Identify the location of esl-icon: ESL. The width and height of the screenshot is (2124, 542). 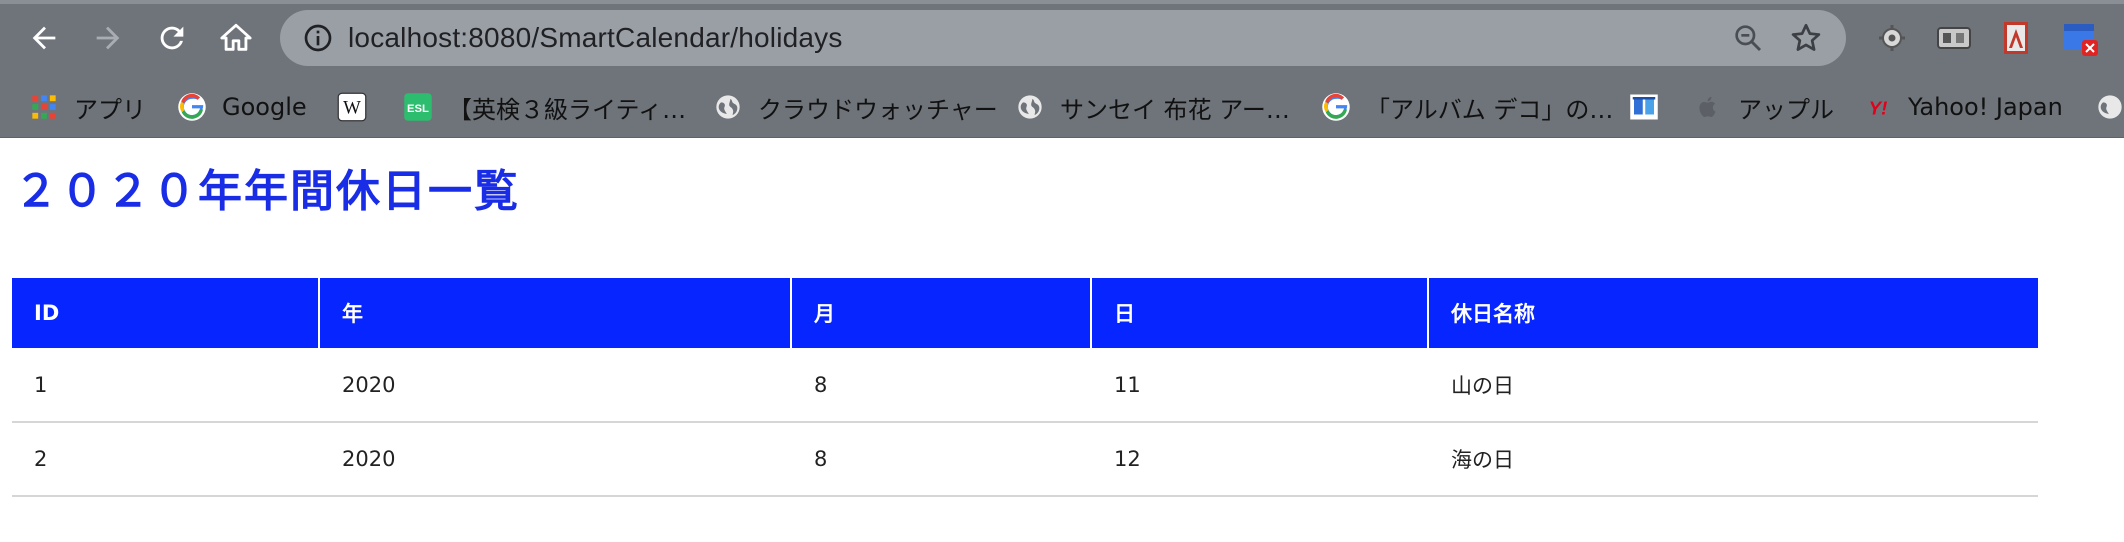
(418, 107).